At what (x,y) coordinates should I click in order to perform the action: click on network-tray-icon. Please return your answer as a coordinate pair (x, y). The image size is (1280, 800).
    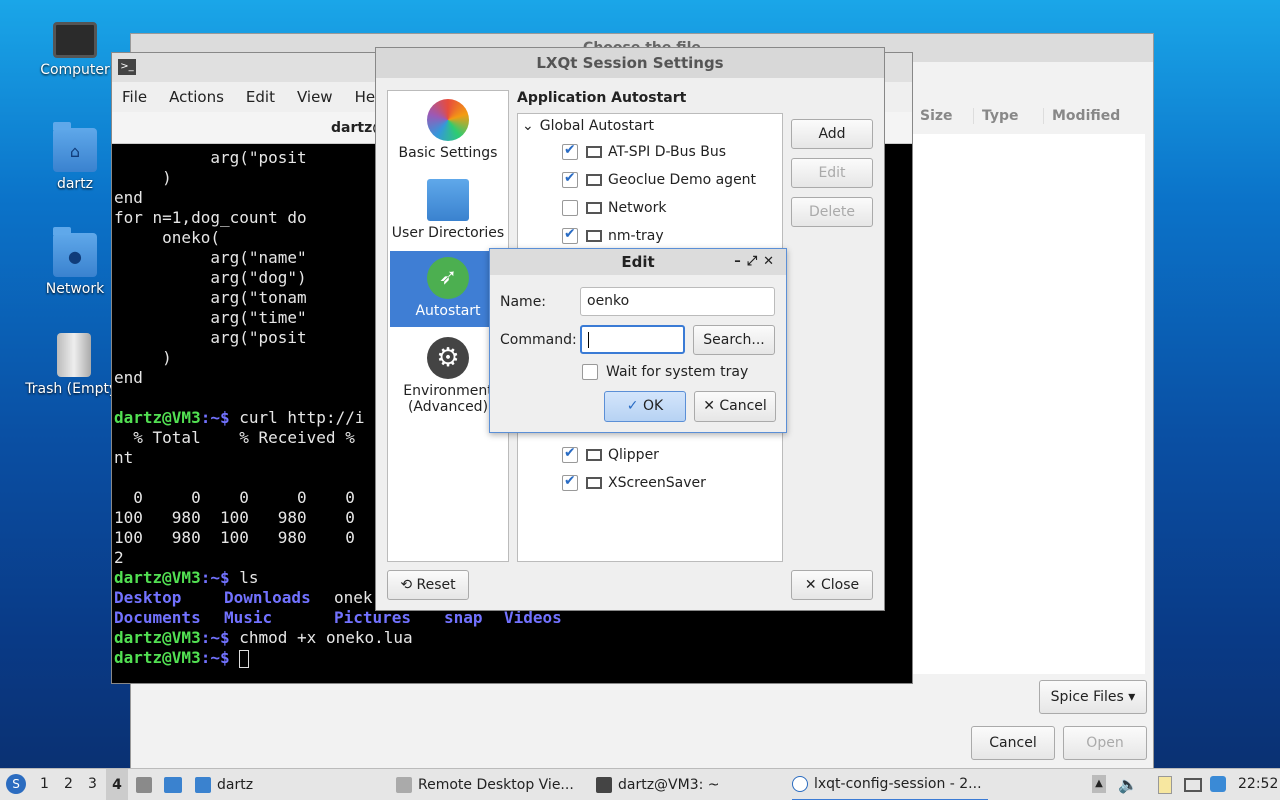
    Looking at the image, I should click on (1193, 785).